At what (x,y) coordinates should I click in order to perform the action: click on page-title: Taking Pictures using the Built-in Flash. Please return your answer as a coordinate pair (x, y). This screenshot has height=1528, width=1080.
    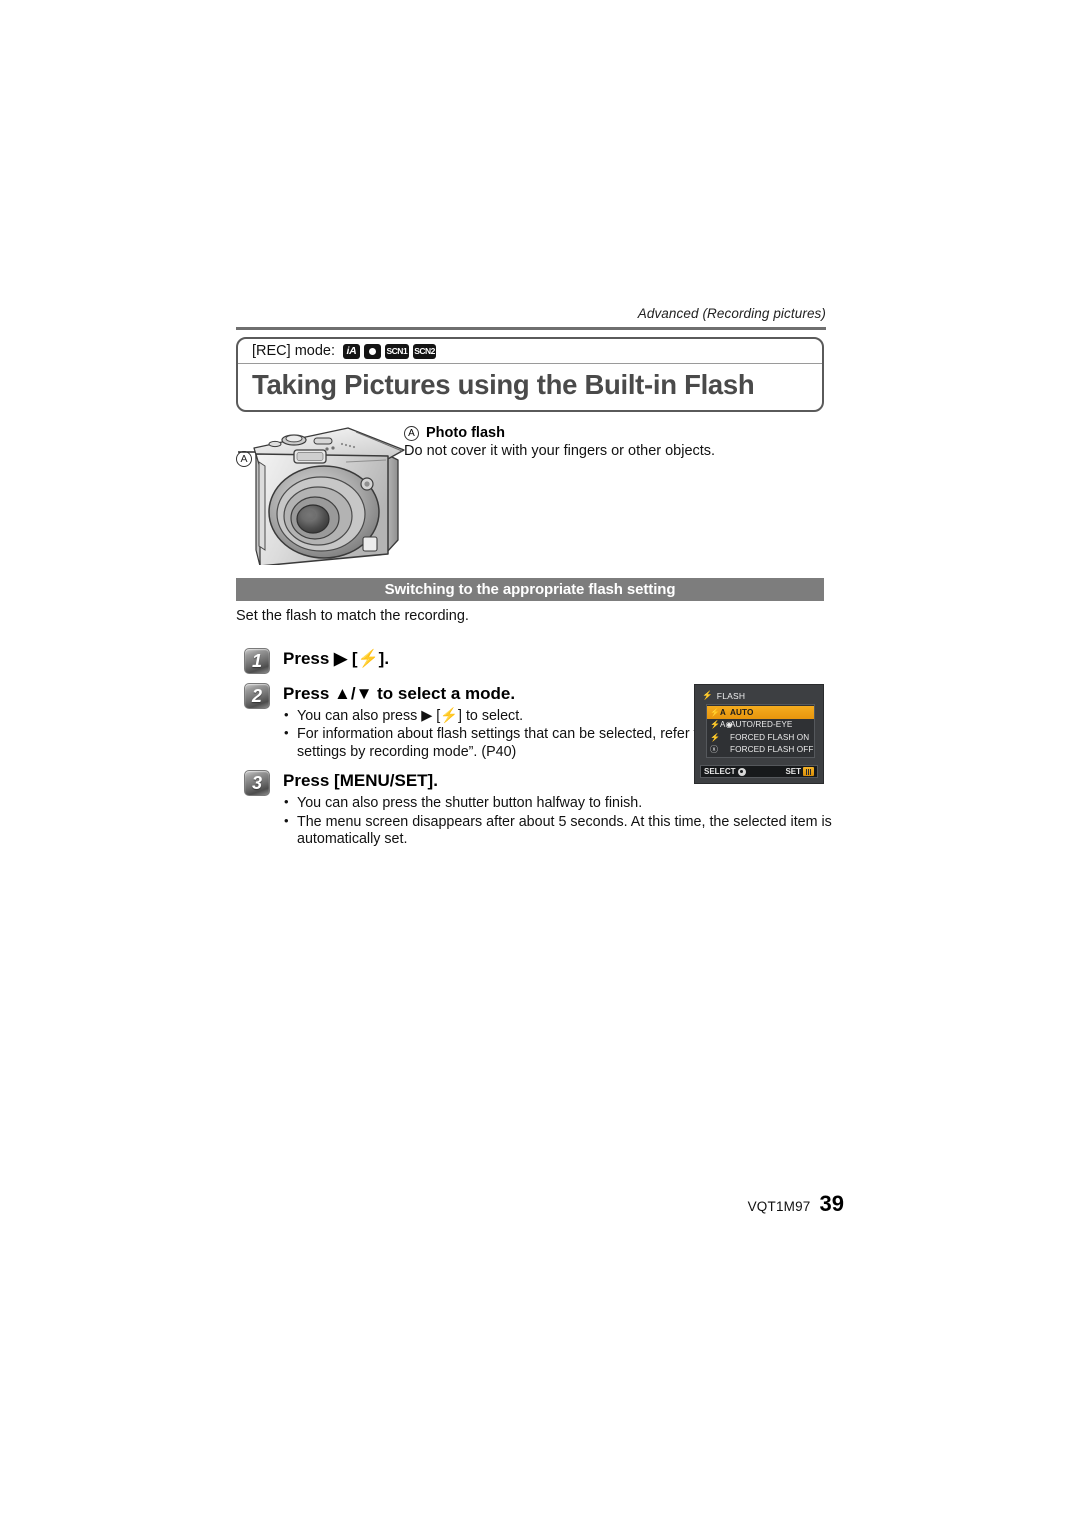
    Looking at the image, I should click on (503, 384).